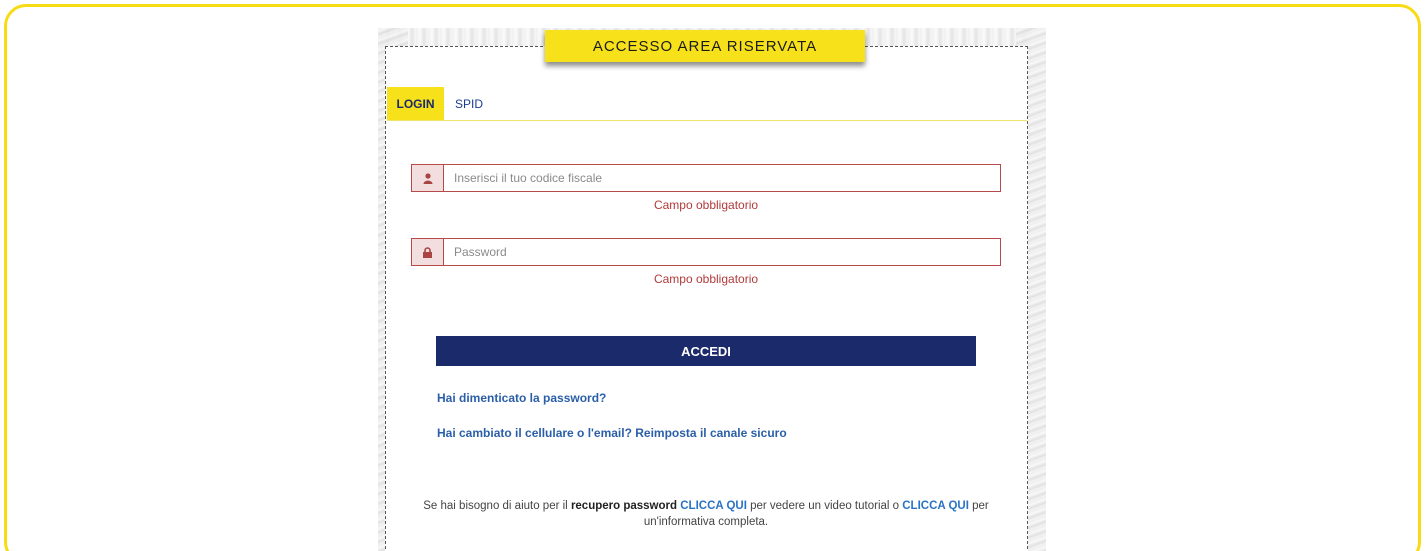 This screenshot has width=1425, height=551. I want to click on informativa-link: CLICCA QUI, so click(935, 506).